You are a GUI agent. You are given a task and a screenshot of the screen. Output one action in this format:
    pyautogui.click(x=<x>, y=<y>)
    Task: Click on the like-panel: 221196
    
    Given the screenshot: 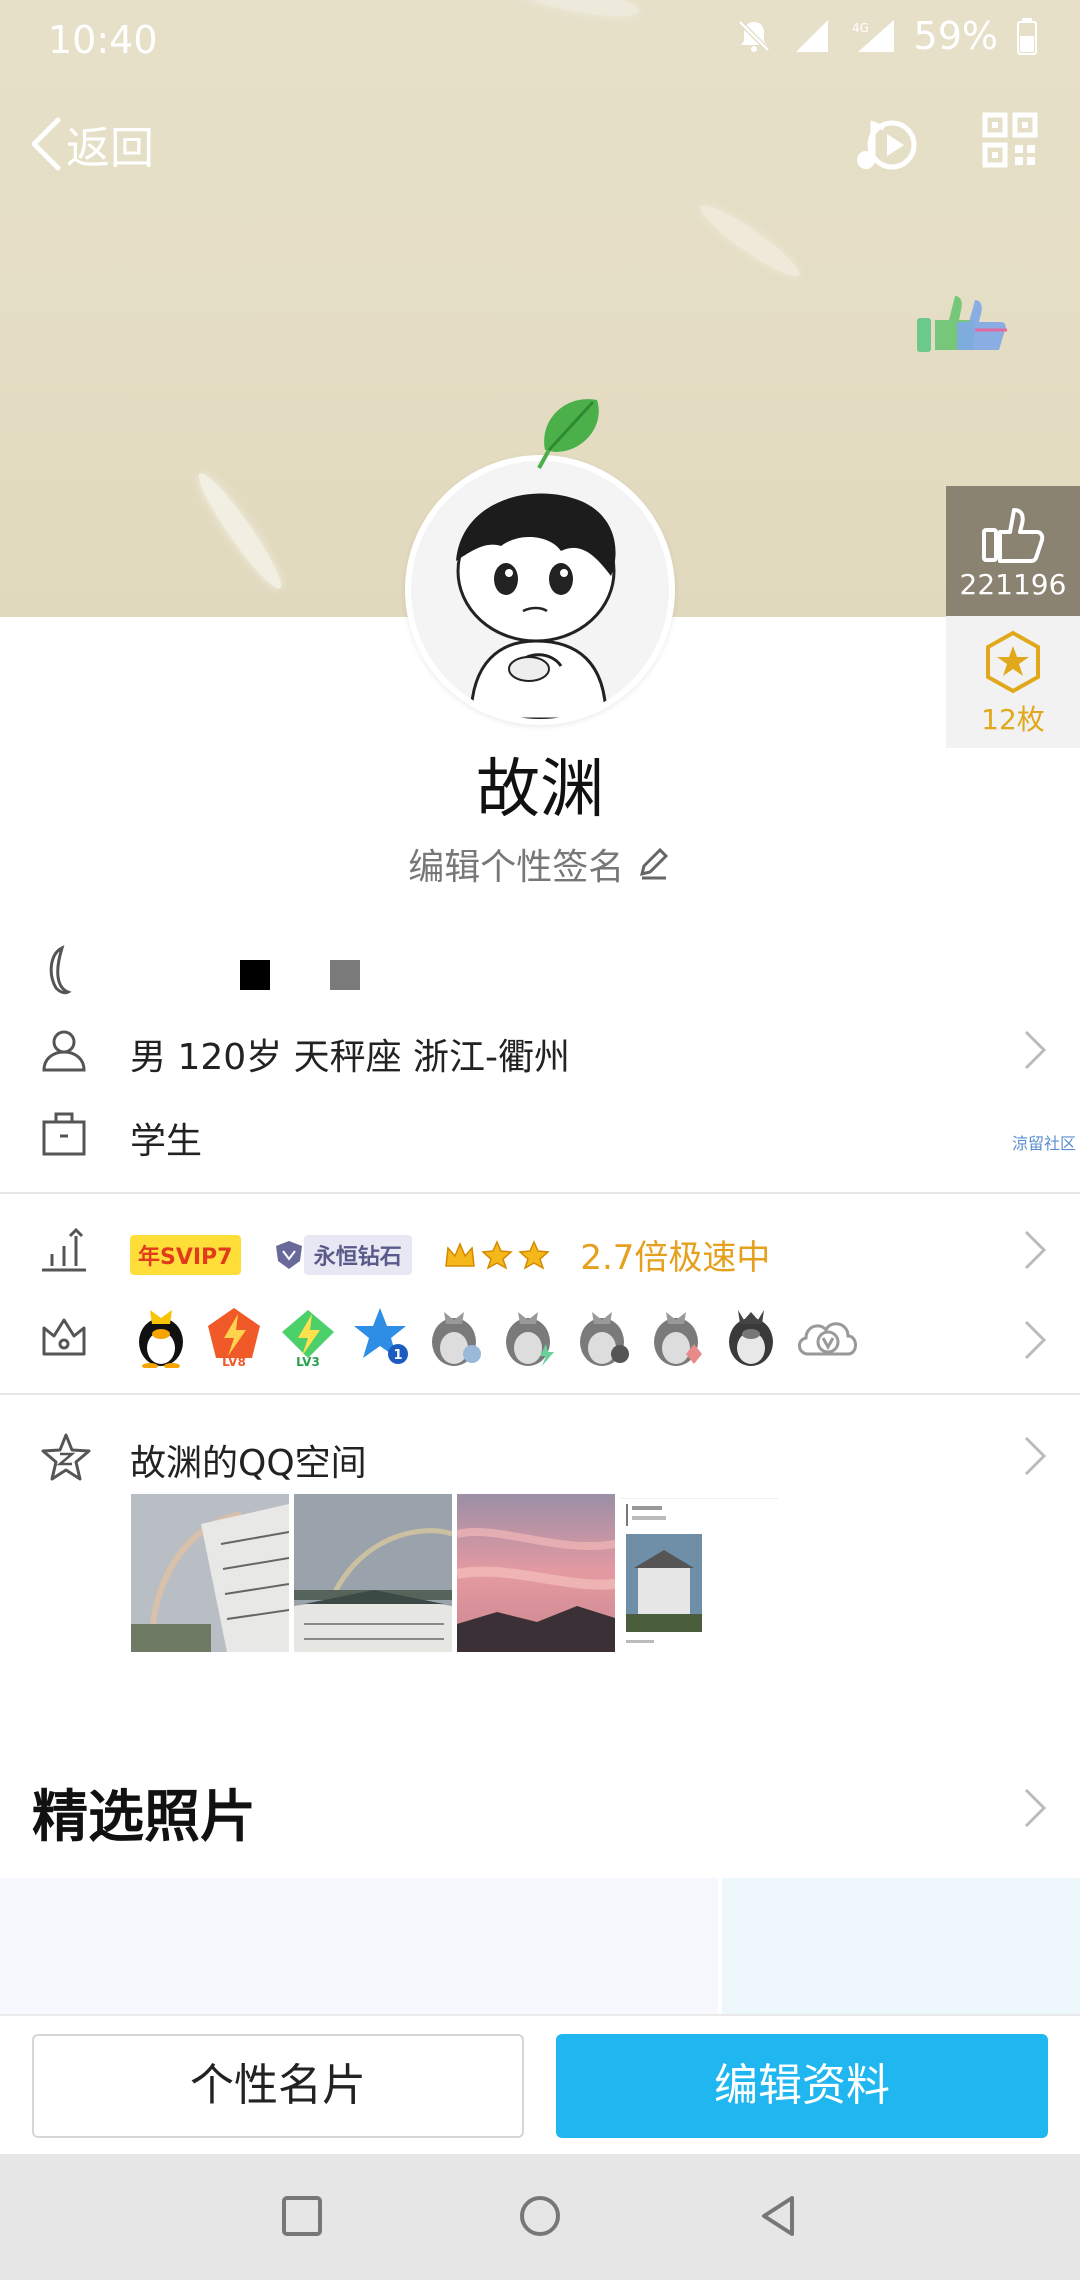 What is the action you would take?
    pyautogui.click(x=1013, y=551)
    